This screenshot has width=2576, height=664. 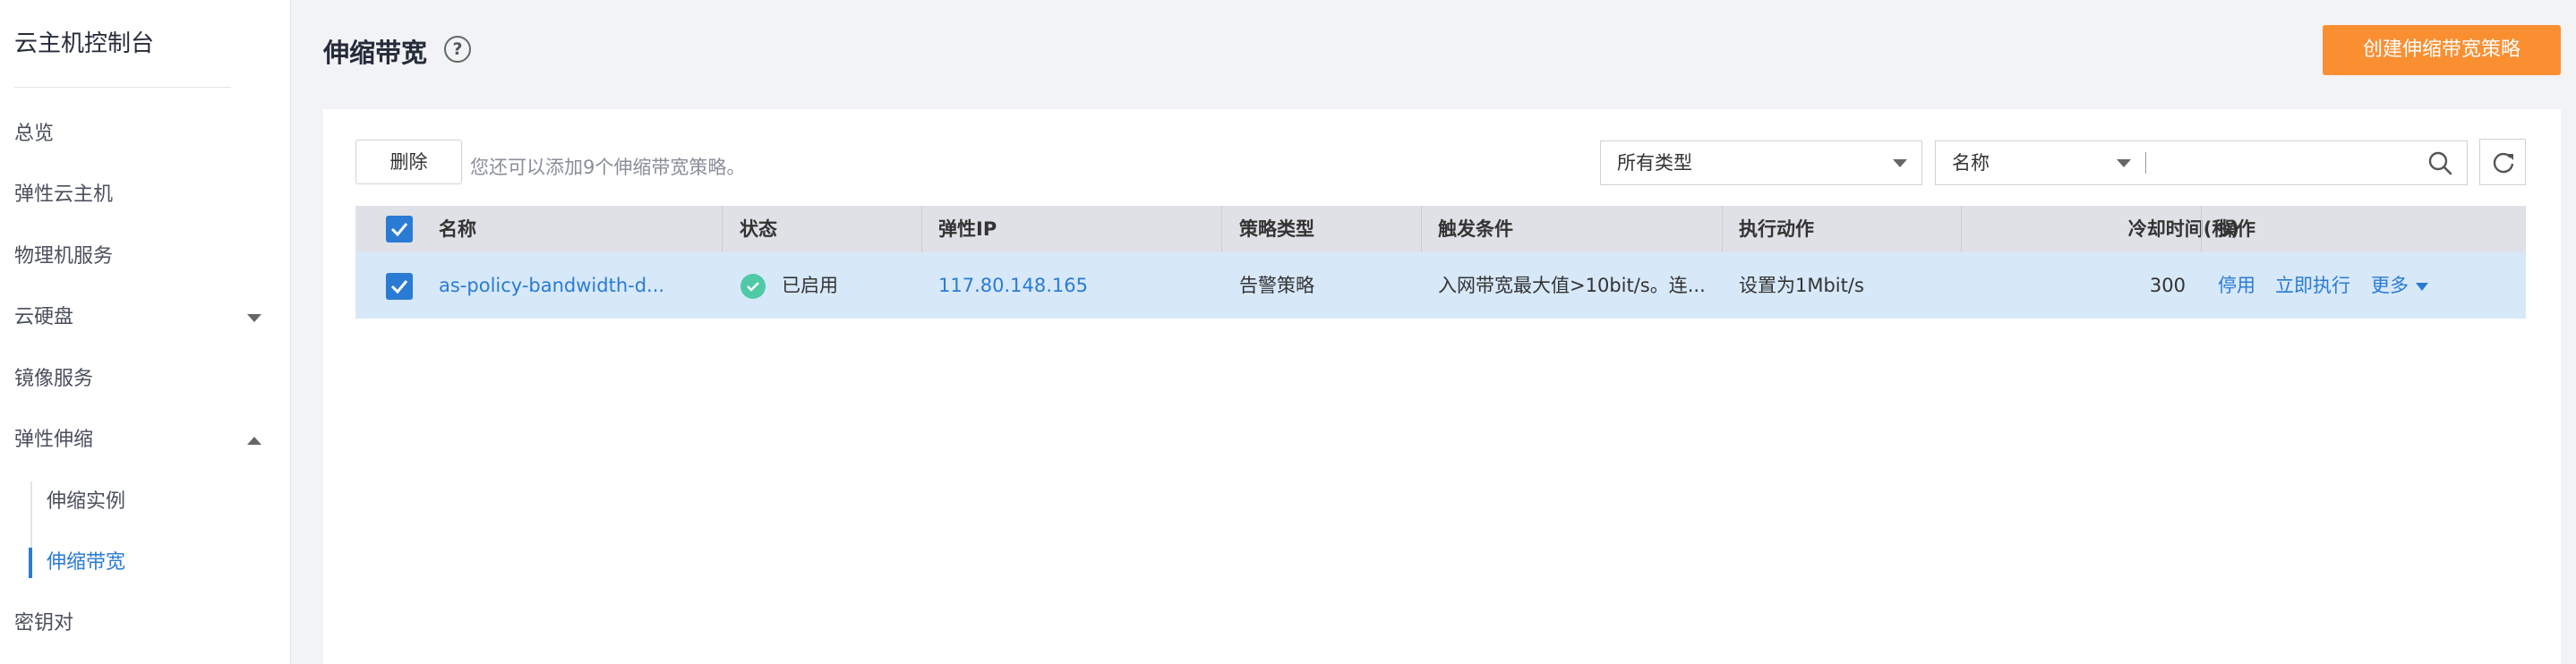 I want to click on status-enabled-icon, so click(x=753, y=286).